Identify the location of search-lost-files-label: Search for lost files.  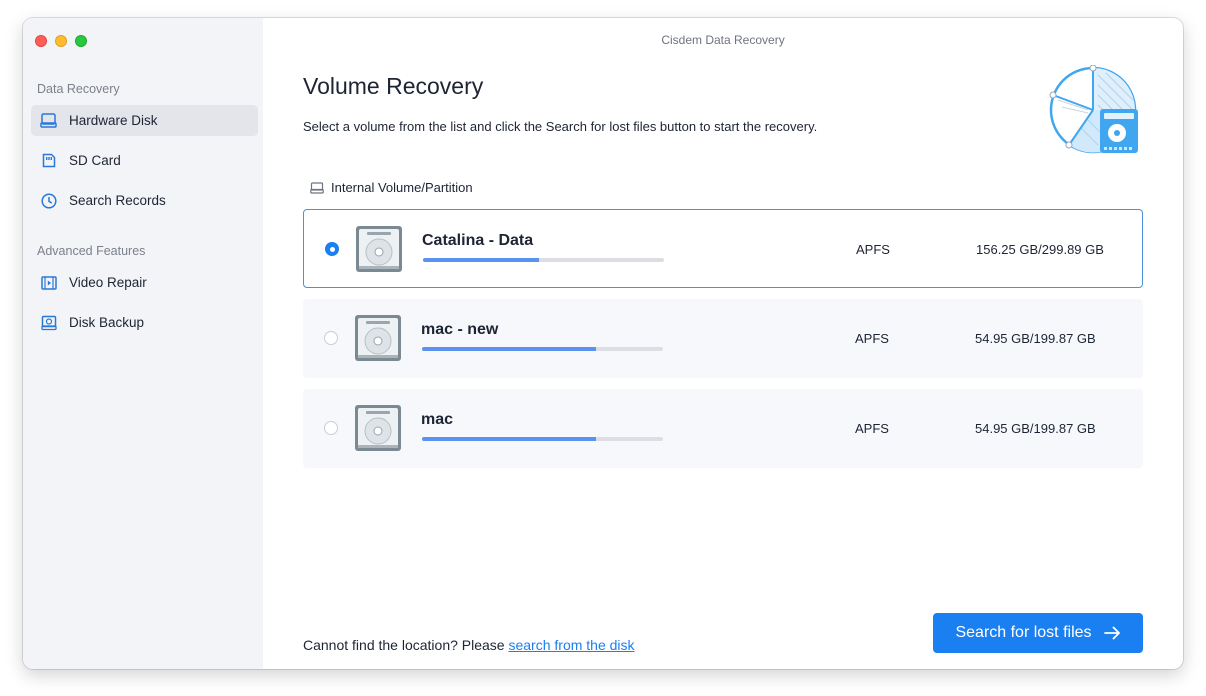
(1023, 632).